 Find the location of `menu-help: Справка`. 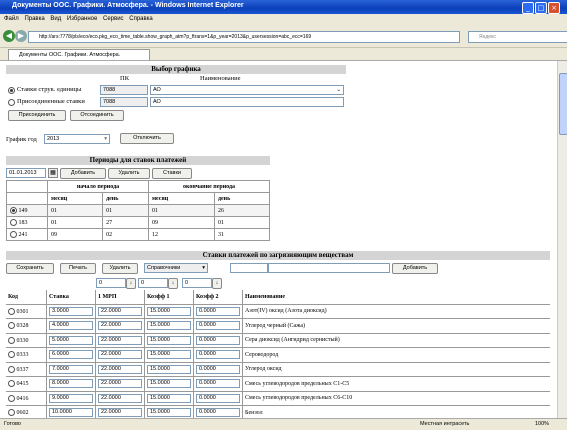

menu-help: Справка is located at coordinates (141, 19).